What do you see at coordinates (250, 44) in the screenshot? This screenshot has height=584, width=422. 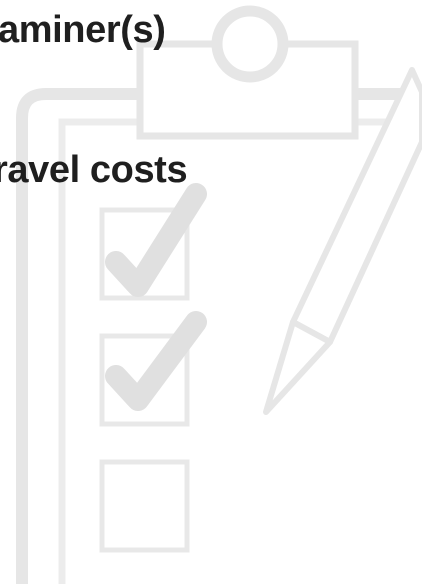 I see `clipboard-clip-ring` at bounding box center [250, 44].